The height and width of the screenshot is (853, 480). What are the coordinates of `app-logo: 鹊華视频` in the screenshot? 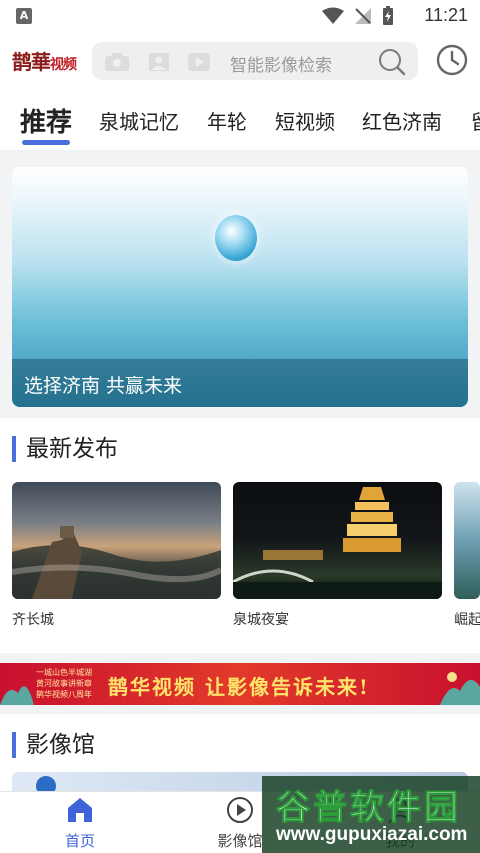 It's located at (44, 60).